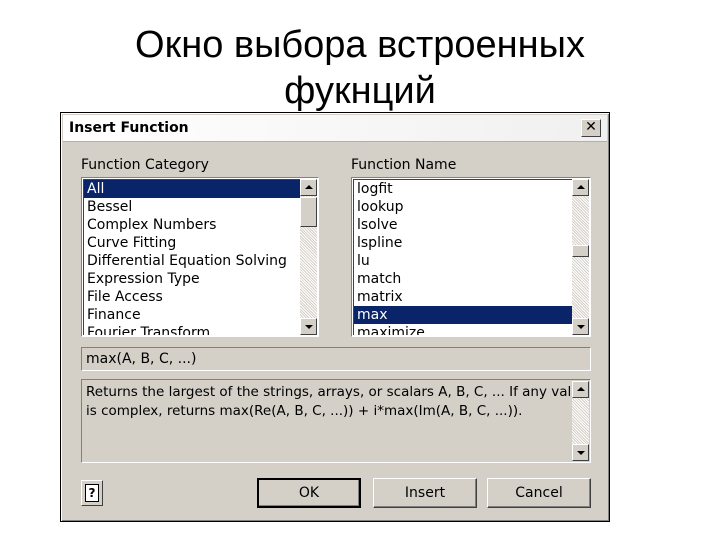  I want to click on name-item: lsolve, so click(463, 225).